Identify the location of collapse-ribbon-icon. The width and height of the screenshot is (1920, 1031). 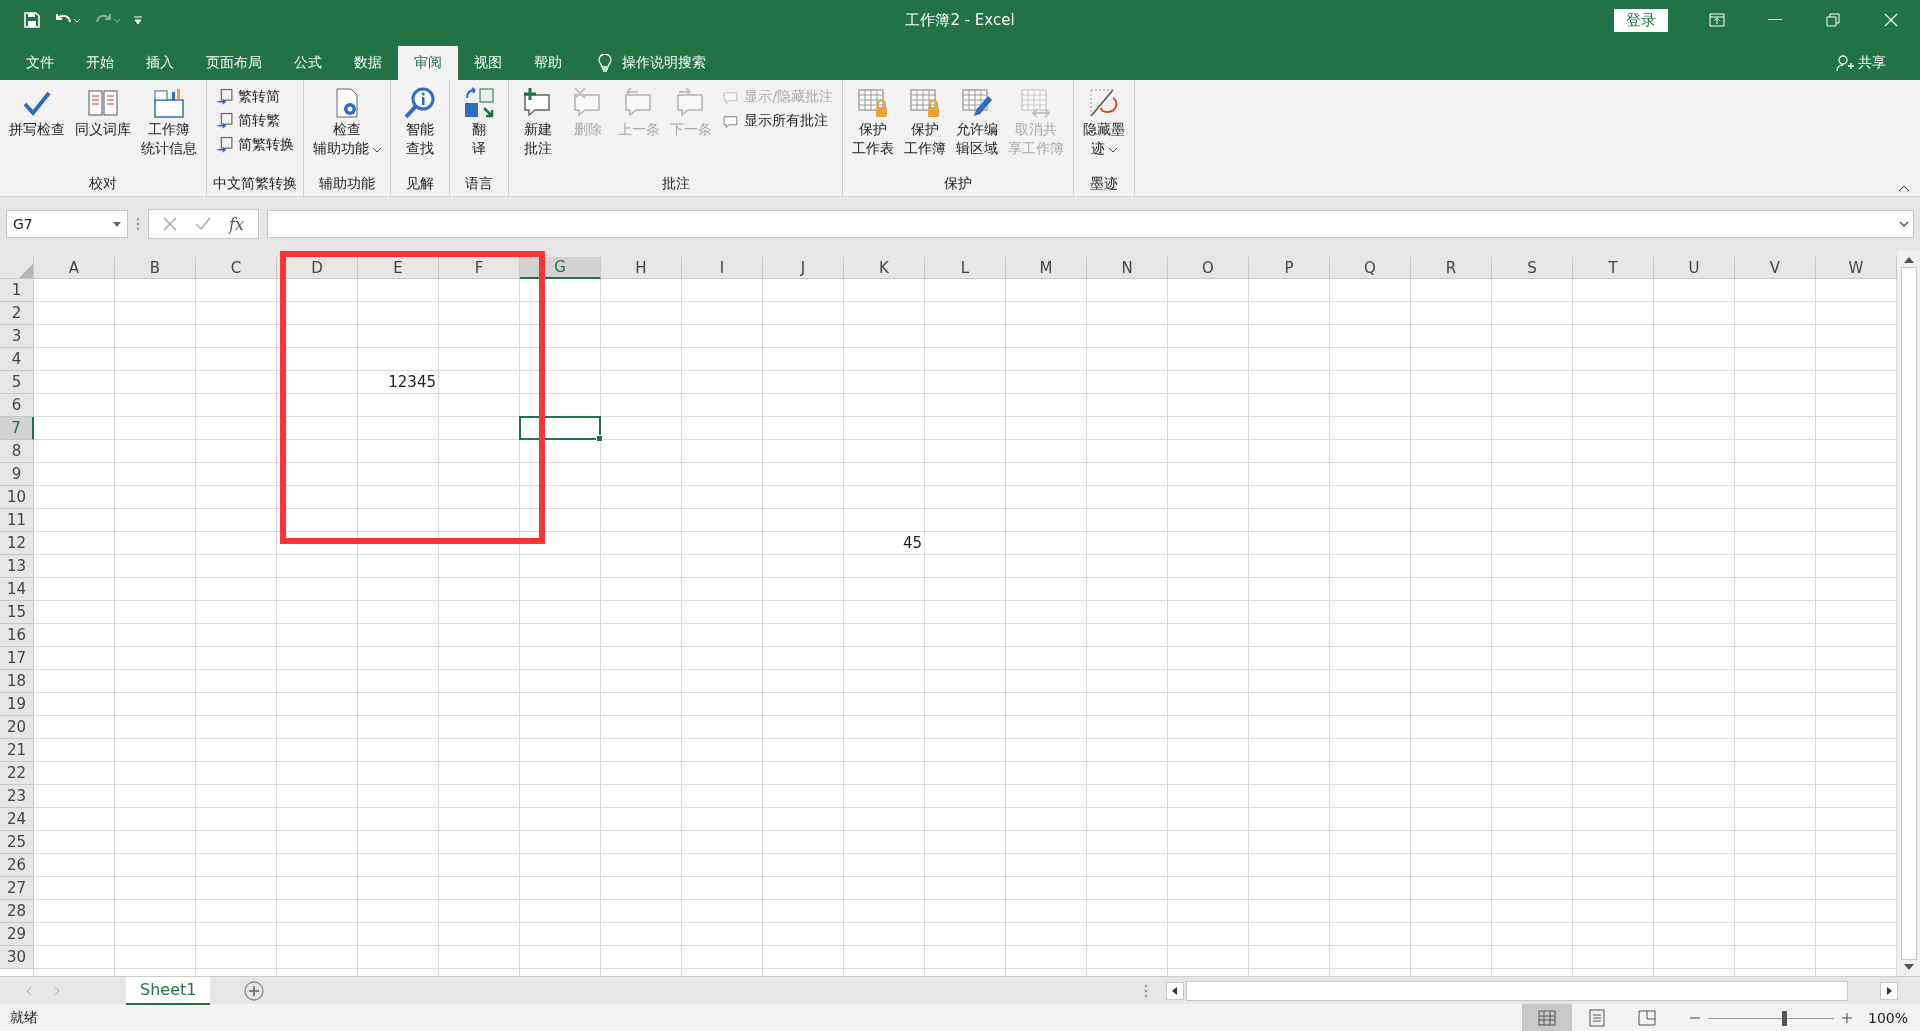
(1904, 188).